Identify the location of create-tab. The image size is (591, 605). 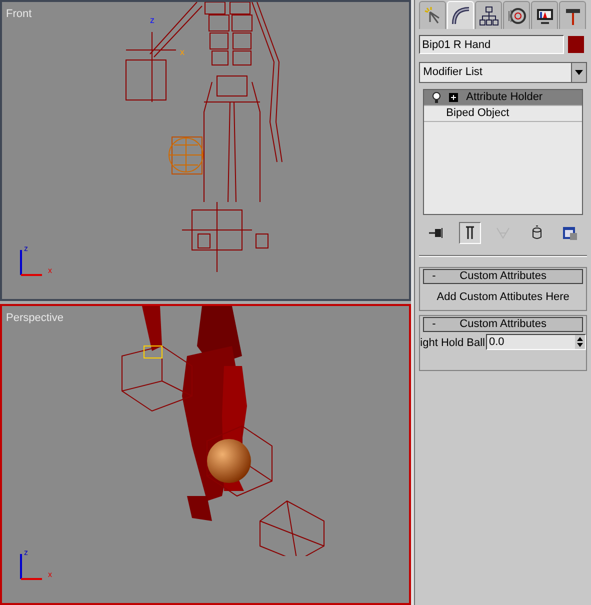
(432, 15).